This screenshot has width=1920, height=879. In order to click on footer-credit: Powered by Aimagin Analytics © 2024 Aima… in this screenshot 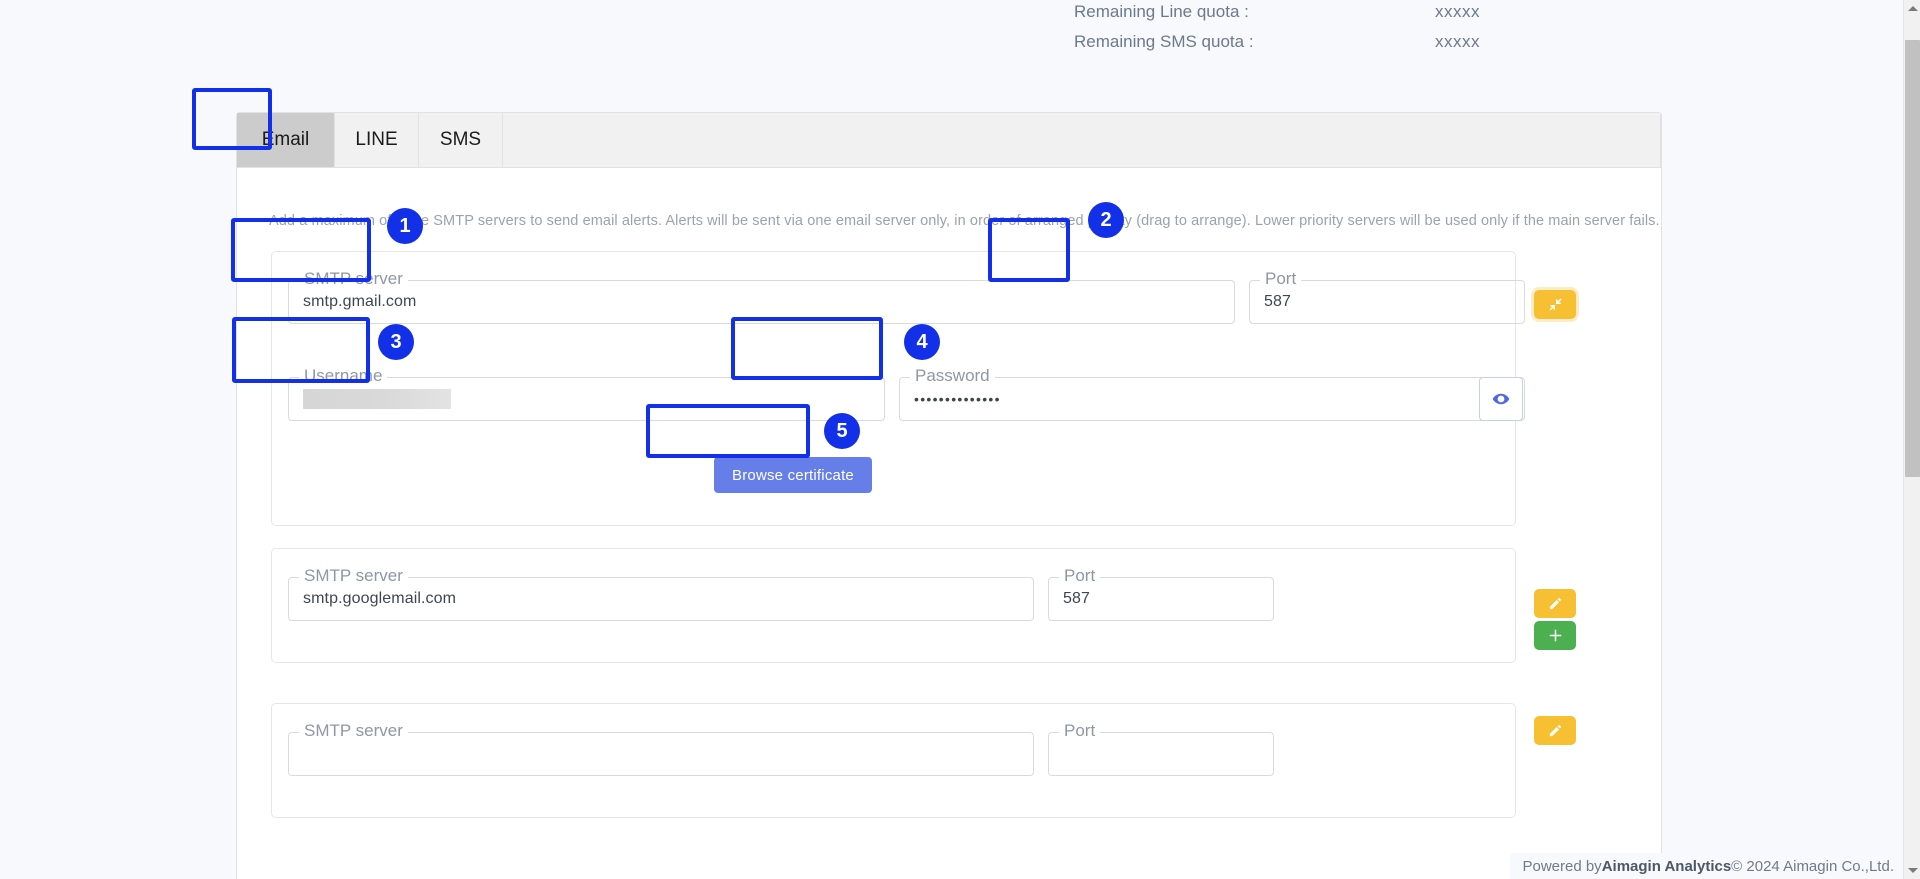, I will do `click(1702, 866)`.